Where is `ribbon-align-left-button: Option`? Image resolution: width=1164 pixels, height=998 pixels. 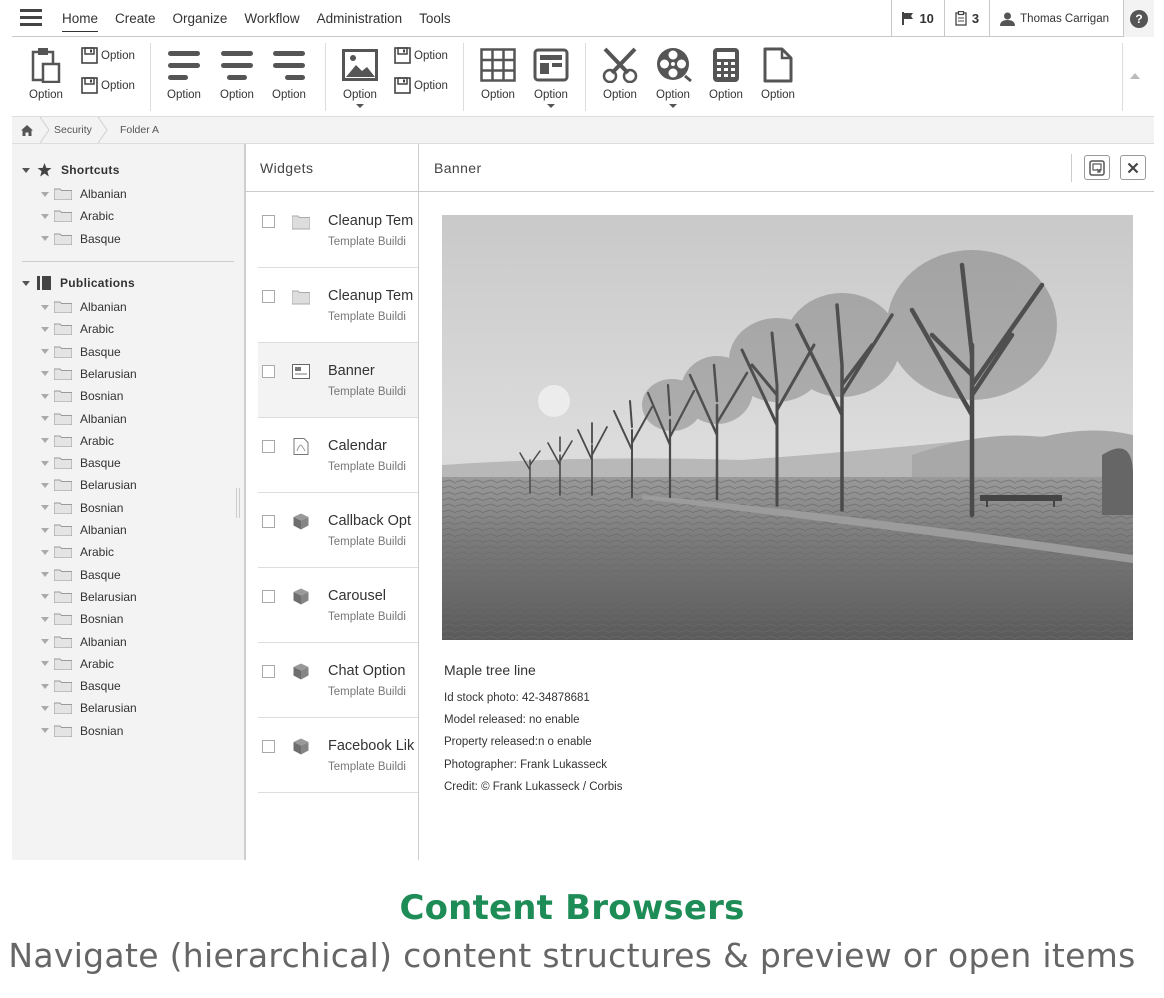
ribbon-align-left-button: Option is located at coordinates (184, 73).